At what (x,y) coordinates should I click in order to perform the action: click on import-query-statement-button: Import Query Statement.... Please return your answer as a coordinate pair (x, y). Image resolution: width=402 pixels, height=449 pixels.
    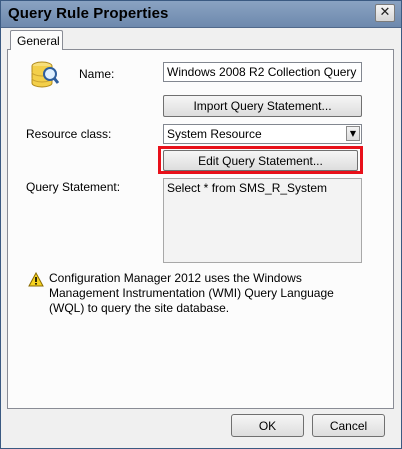
    Looking at the image, I should click on (262, 106).